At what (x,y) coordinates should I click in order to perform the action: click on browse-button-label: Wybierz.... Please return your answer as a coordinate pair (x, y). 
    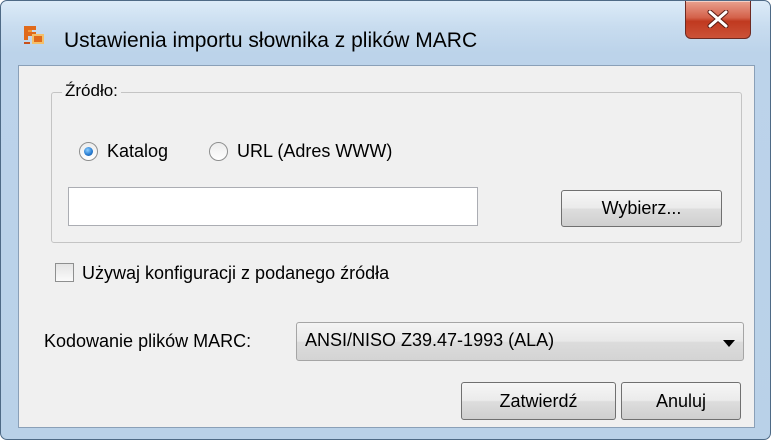
    Looking at the image, I should click on (641, 208).